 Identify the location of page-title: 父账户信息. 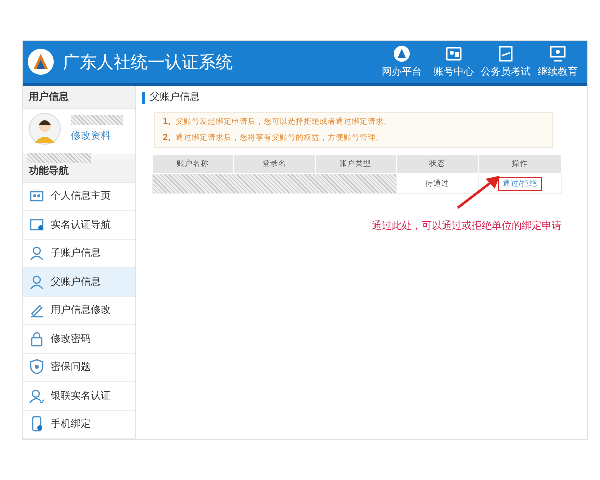
(357, 98).